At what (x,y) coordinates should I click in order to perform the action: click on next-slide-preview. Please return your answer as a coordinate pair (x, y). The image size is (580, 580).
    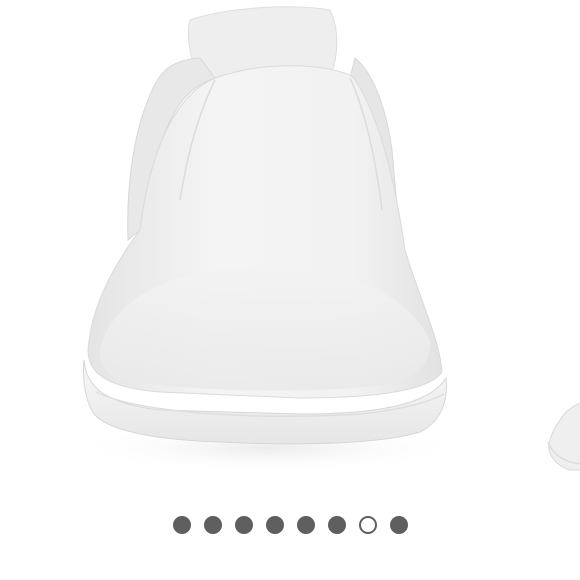
    Looking at the image, I should click on (560, 435).